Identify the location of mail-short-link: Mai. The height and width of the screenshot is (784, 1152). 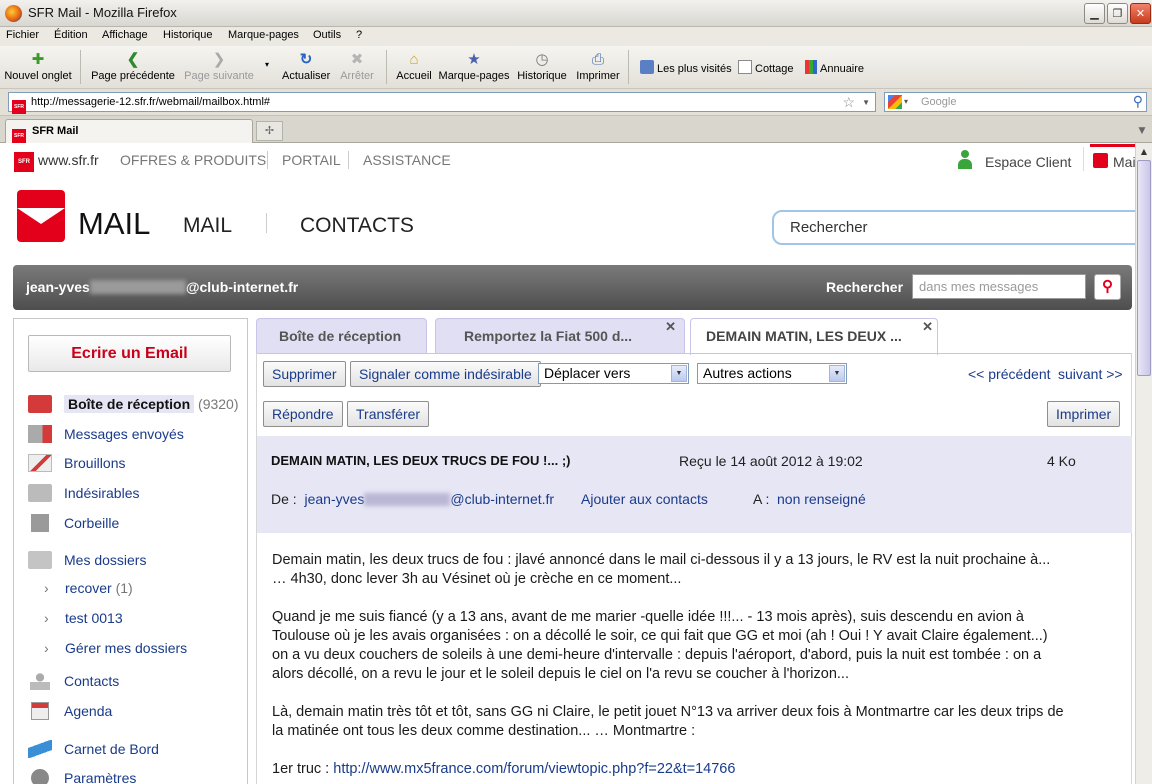
(1124, 162).